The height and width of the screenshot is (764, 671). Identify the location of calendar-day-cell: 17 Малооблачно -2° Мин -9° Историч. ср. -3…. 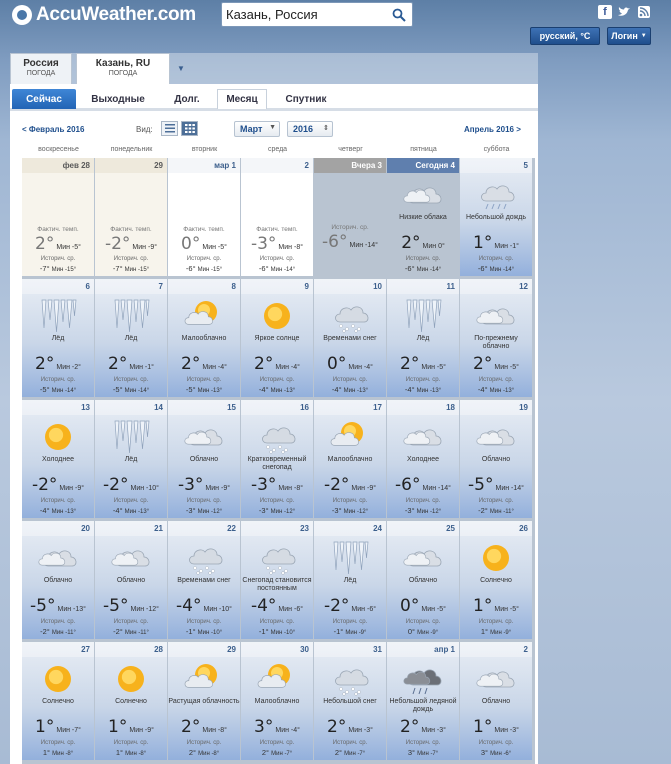
(350, 459).